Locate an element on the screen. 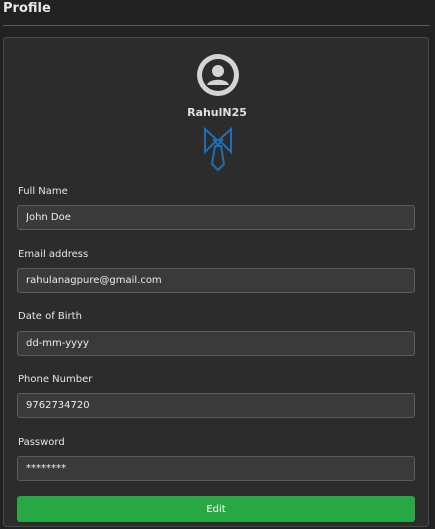 The image size is (435, 529). password-field is located at coordinates (216, 468).